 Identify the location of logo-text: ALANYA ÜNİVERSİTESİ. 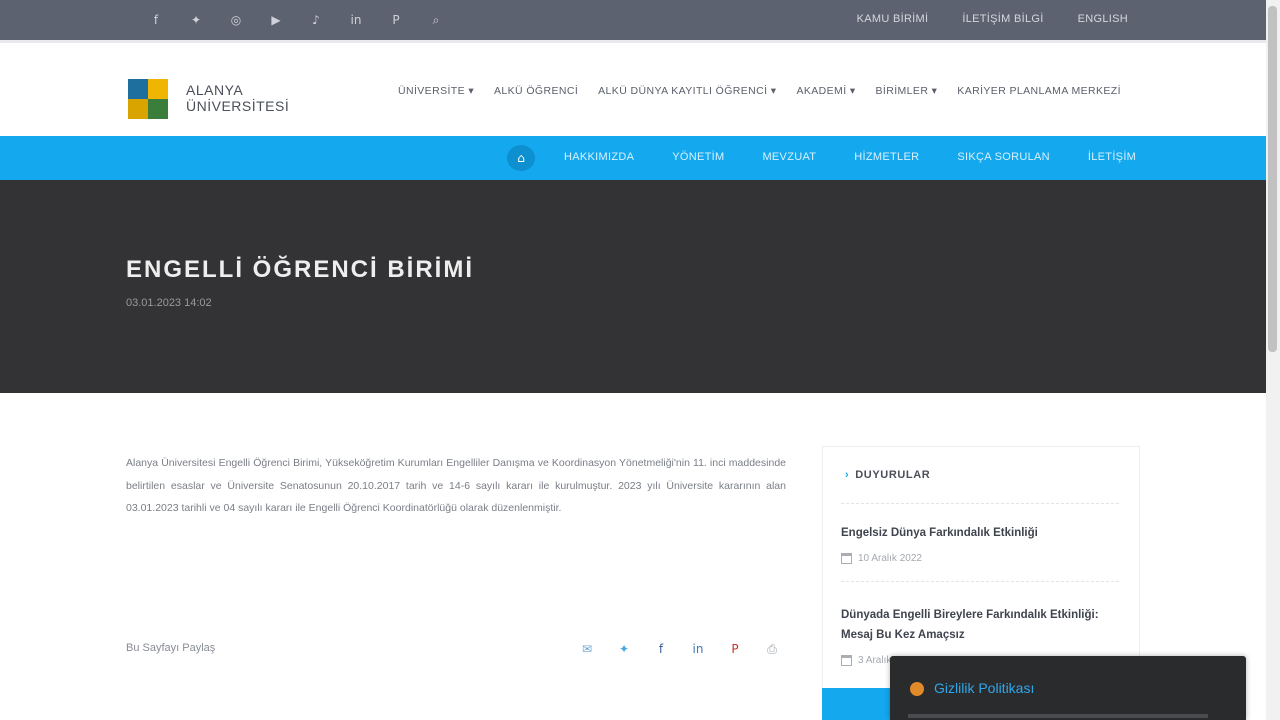
(237, 98).